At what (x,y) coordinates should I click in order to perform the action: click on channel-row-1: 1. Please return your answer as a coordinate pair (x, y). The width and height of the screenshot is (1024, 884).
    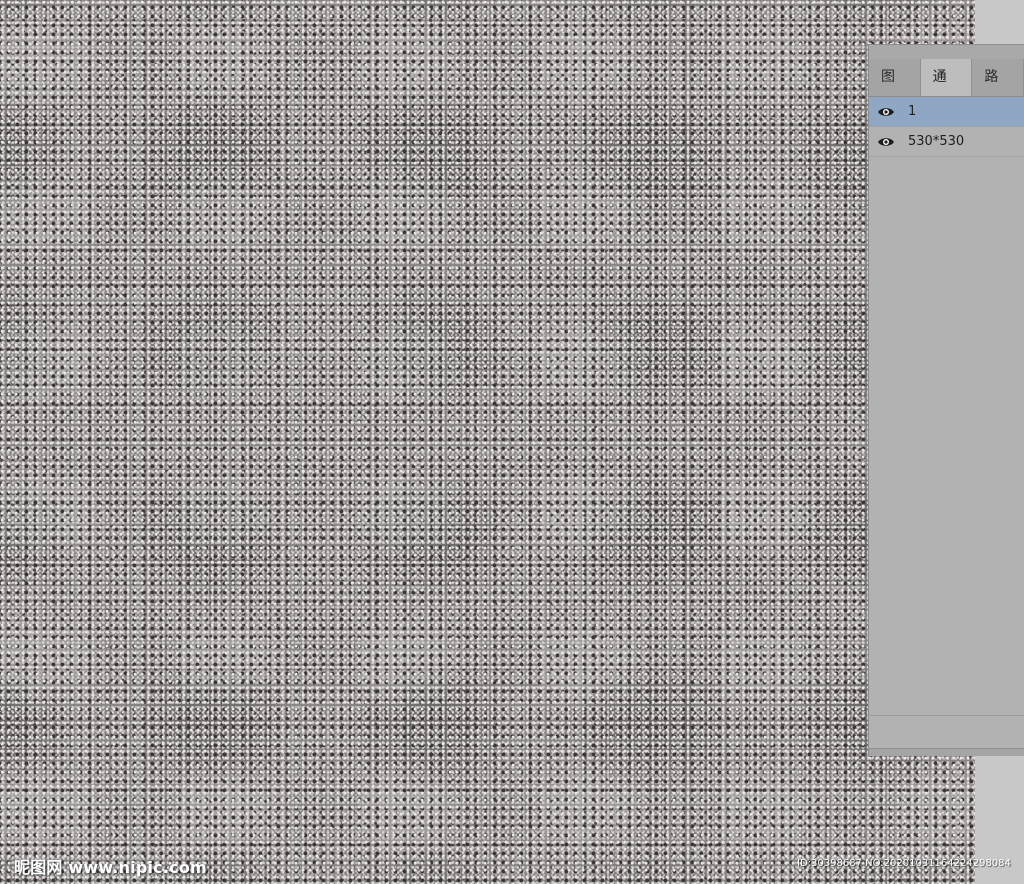
    Looking at the image, I should click on (946, 112).